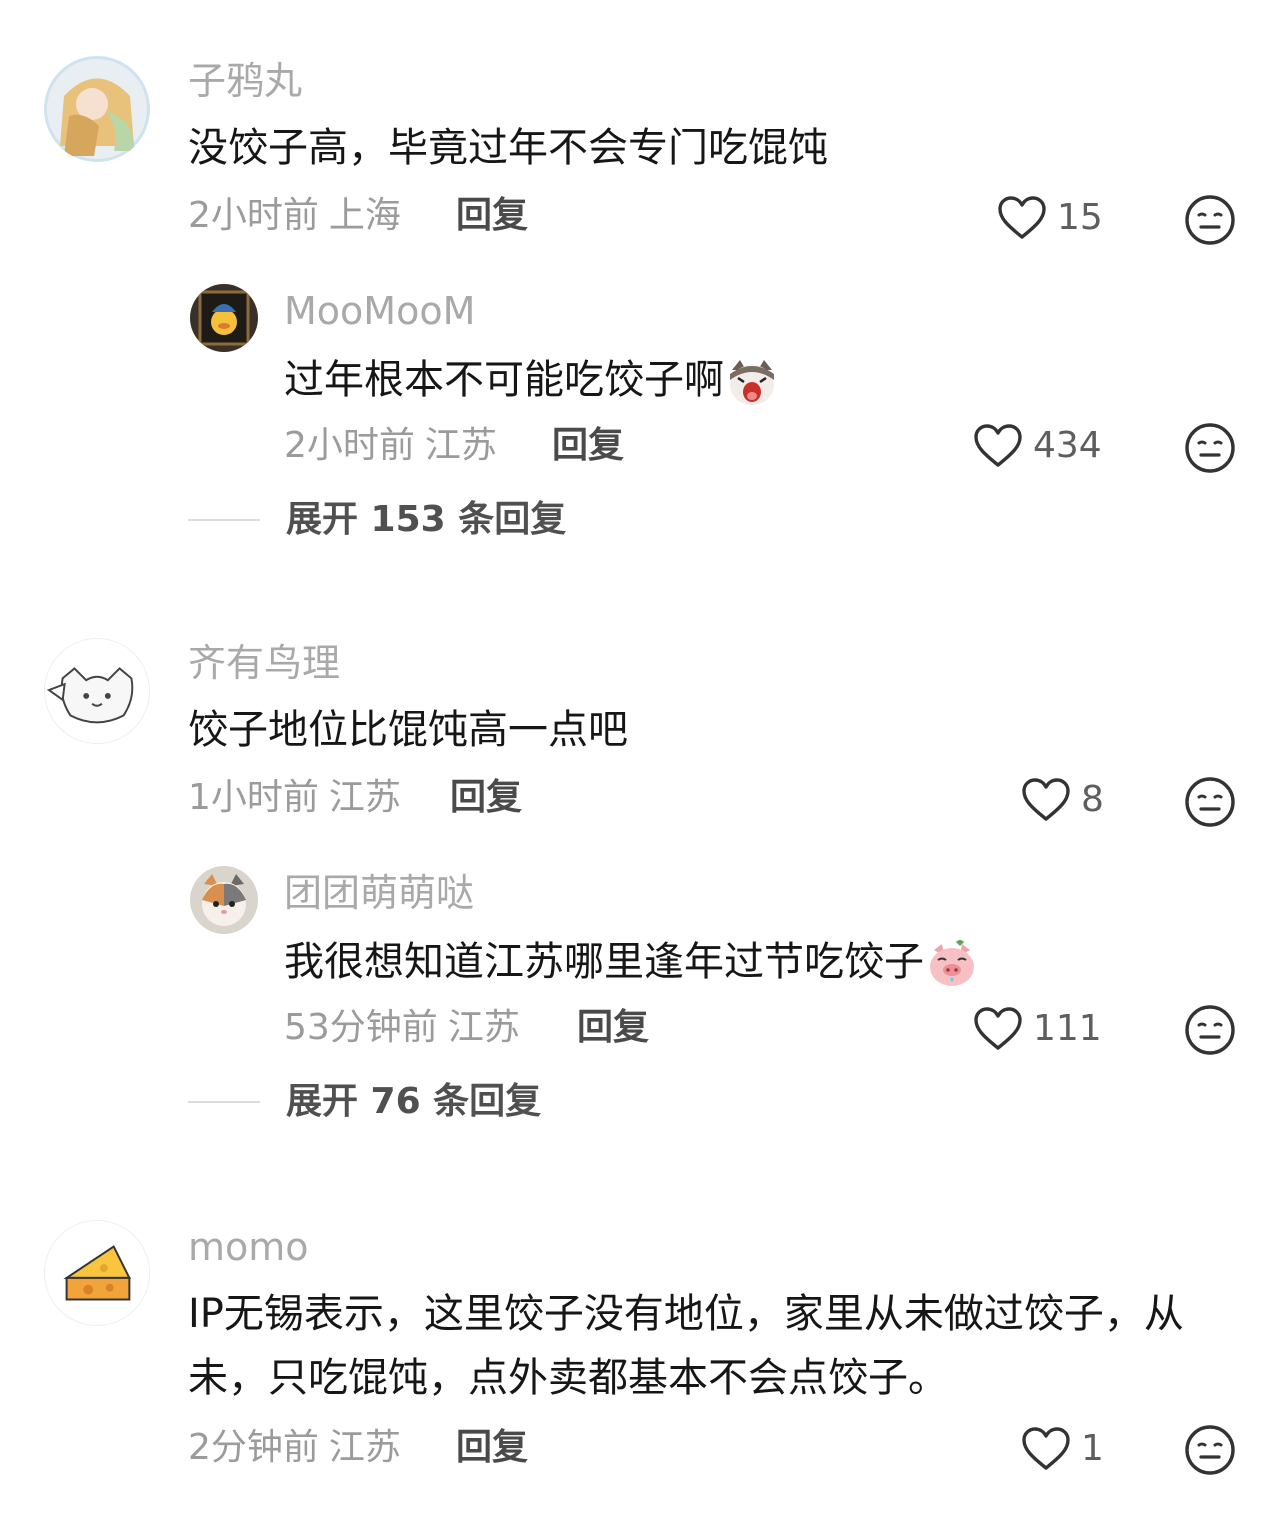 The width and height of the screenshot is (1281, 1513). What do you see at coordinates (1067, 1028) in the screenshot?
I see `like-count: 111` at bounding box center [1067, 1028].